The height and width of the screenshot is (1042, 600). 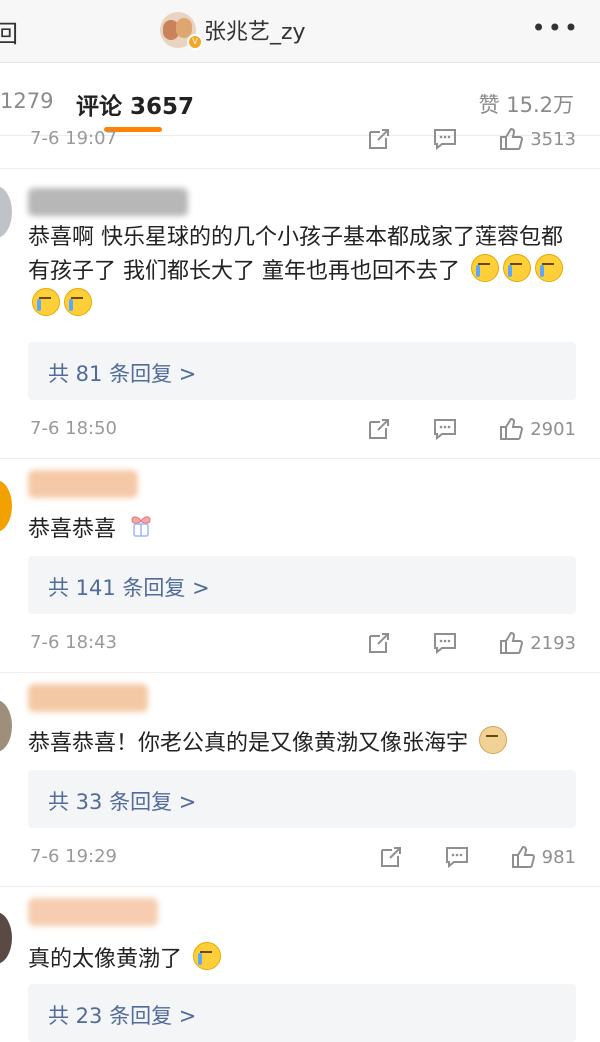 What do you see at coordinates (553, 429) in the screenshot?
I see `like-count: 2901` at bounding box center [553, 429].